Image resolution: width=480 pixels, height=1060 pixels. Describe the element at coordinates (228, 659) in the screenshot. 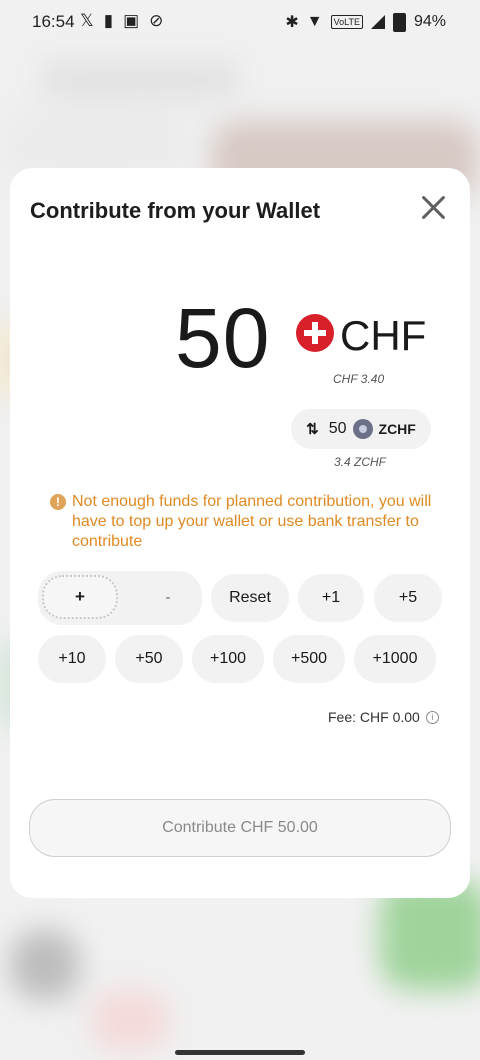

I see `add-100-button: +100` at that location.